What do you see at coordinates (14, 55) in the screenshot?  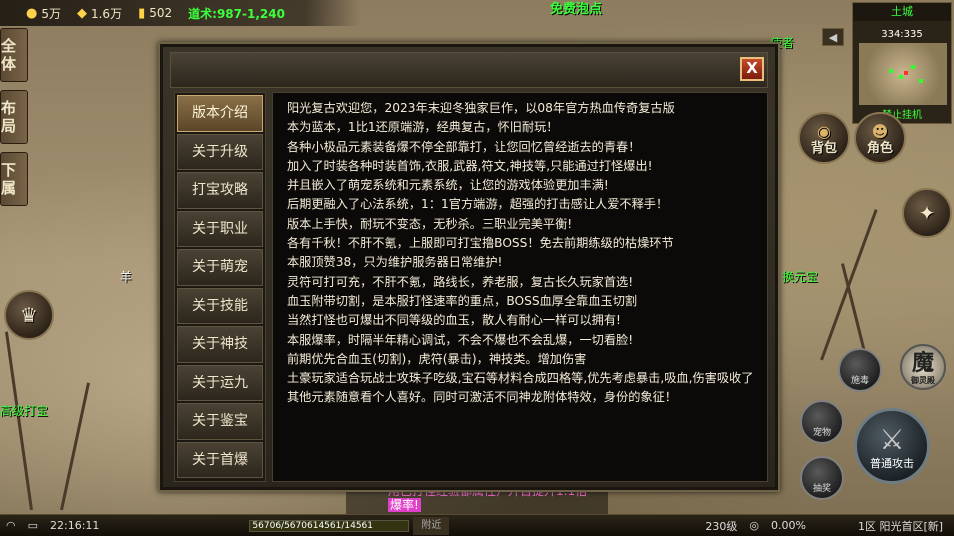 I see `tab-all: 全体` at bounding box center [14, 55].